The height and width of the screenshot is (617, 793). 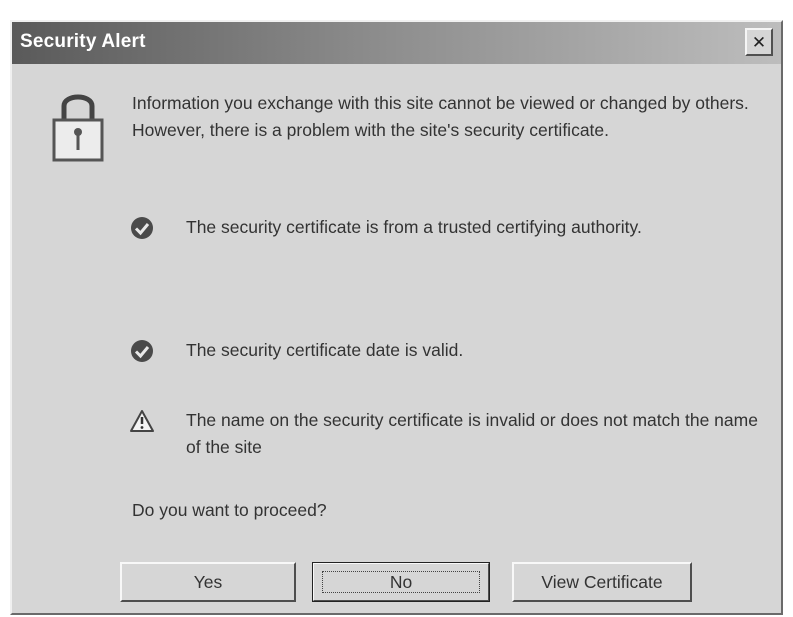 What do you see at coordinates (396, 43) in the screenshot?
I see `title-bar: Security Alert ✕` at bounding box center [396, 43].